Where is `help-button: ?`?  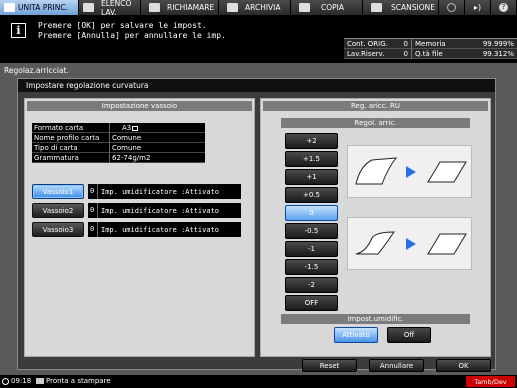 help-button: ? is located at coordinates (504, 7).